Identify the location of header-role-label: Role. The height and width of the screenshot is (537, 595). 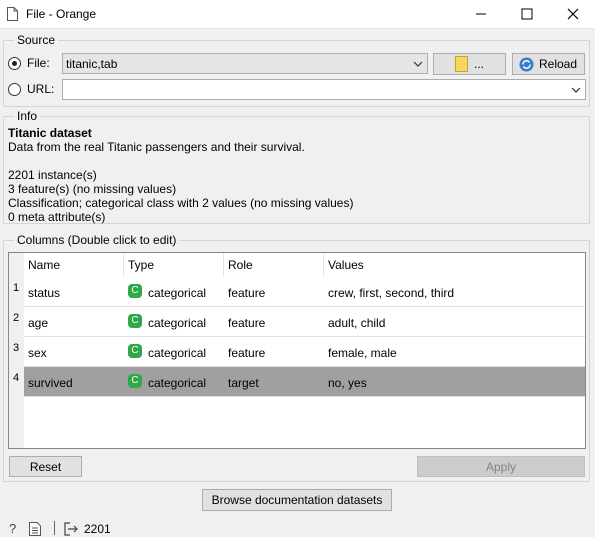
(240, 265).